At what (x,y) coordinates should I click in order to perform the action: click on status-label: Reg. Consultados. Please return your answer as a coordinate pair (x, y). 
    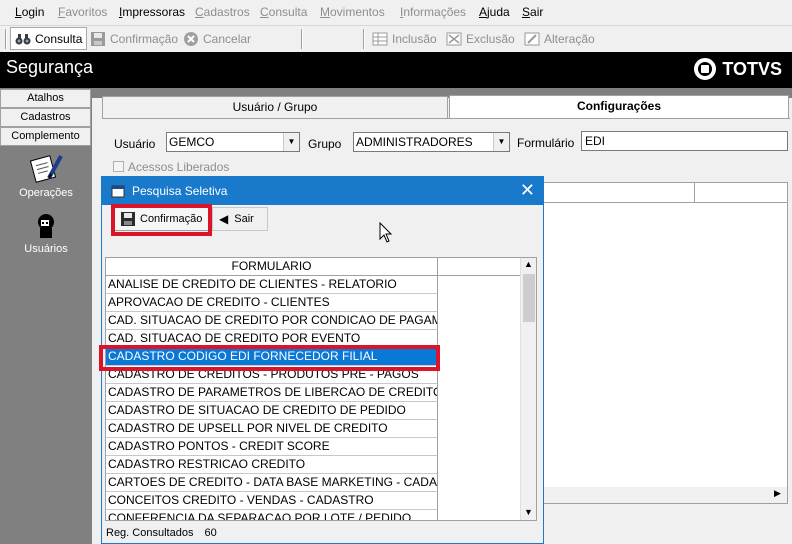
    Looking at the image, I should click on (150, 533).